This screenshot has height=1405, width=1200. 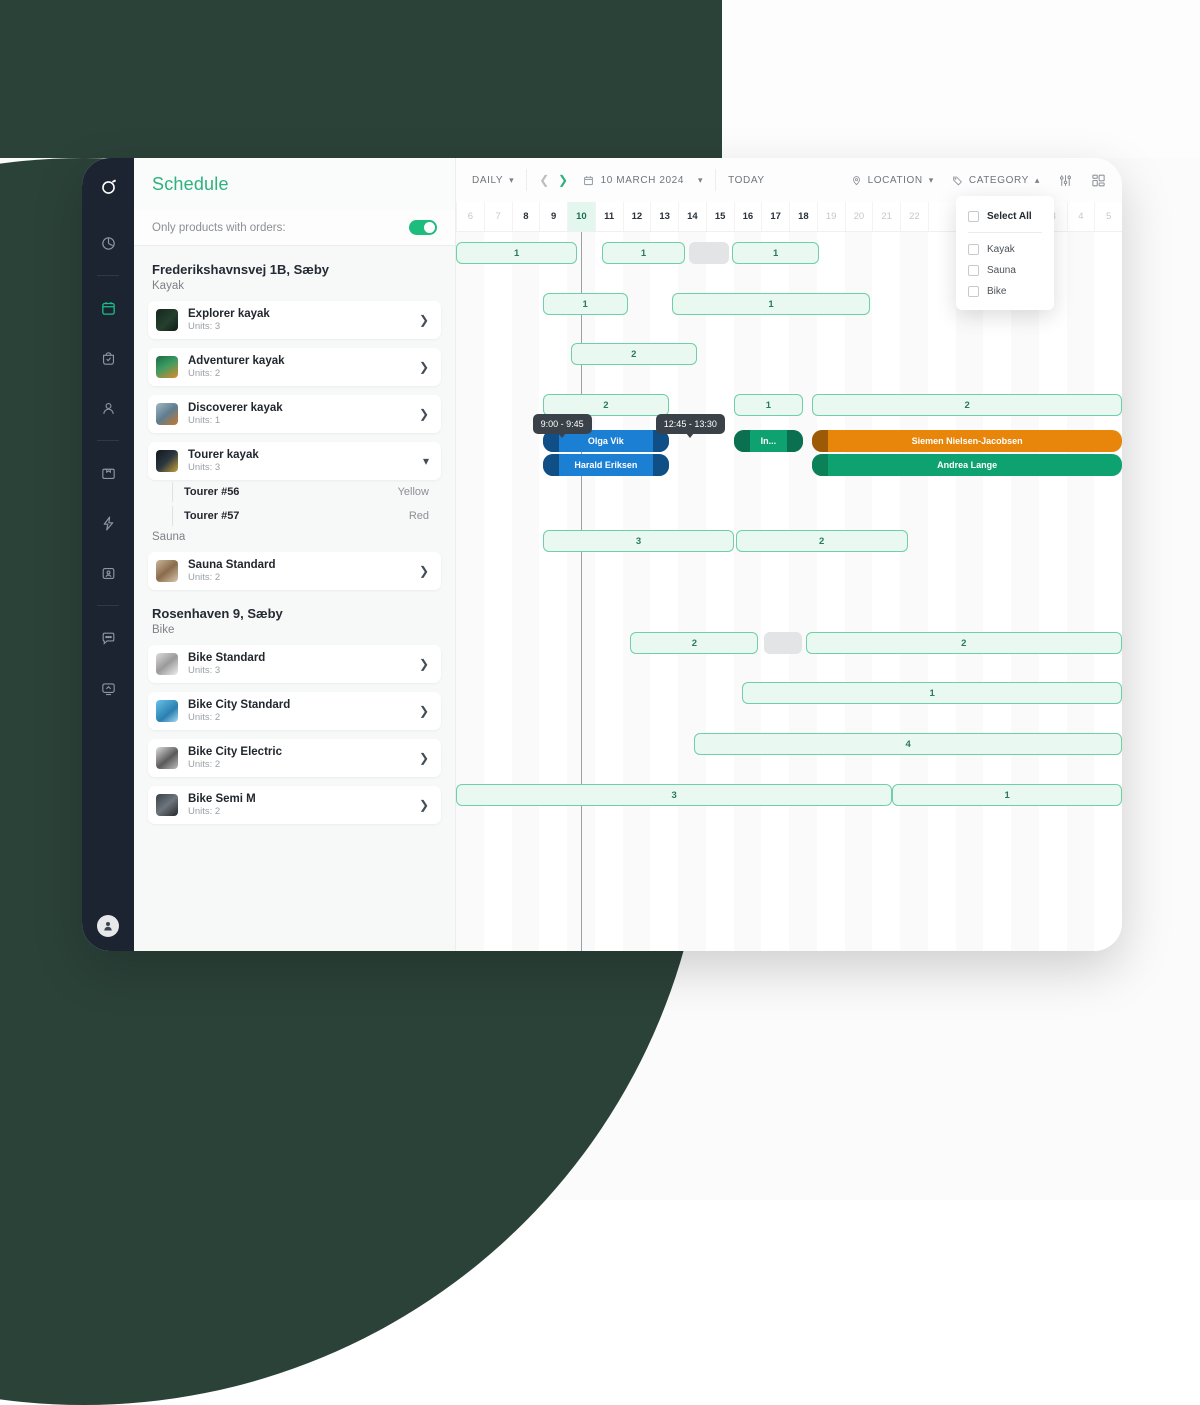 I want to click on sidebar-item-customers, so click(x=108, y=408).